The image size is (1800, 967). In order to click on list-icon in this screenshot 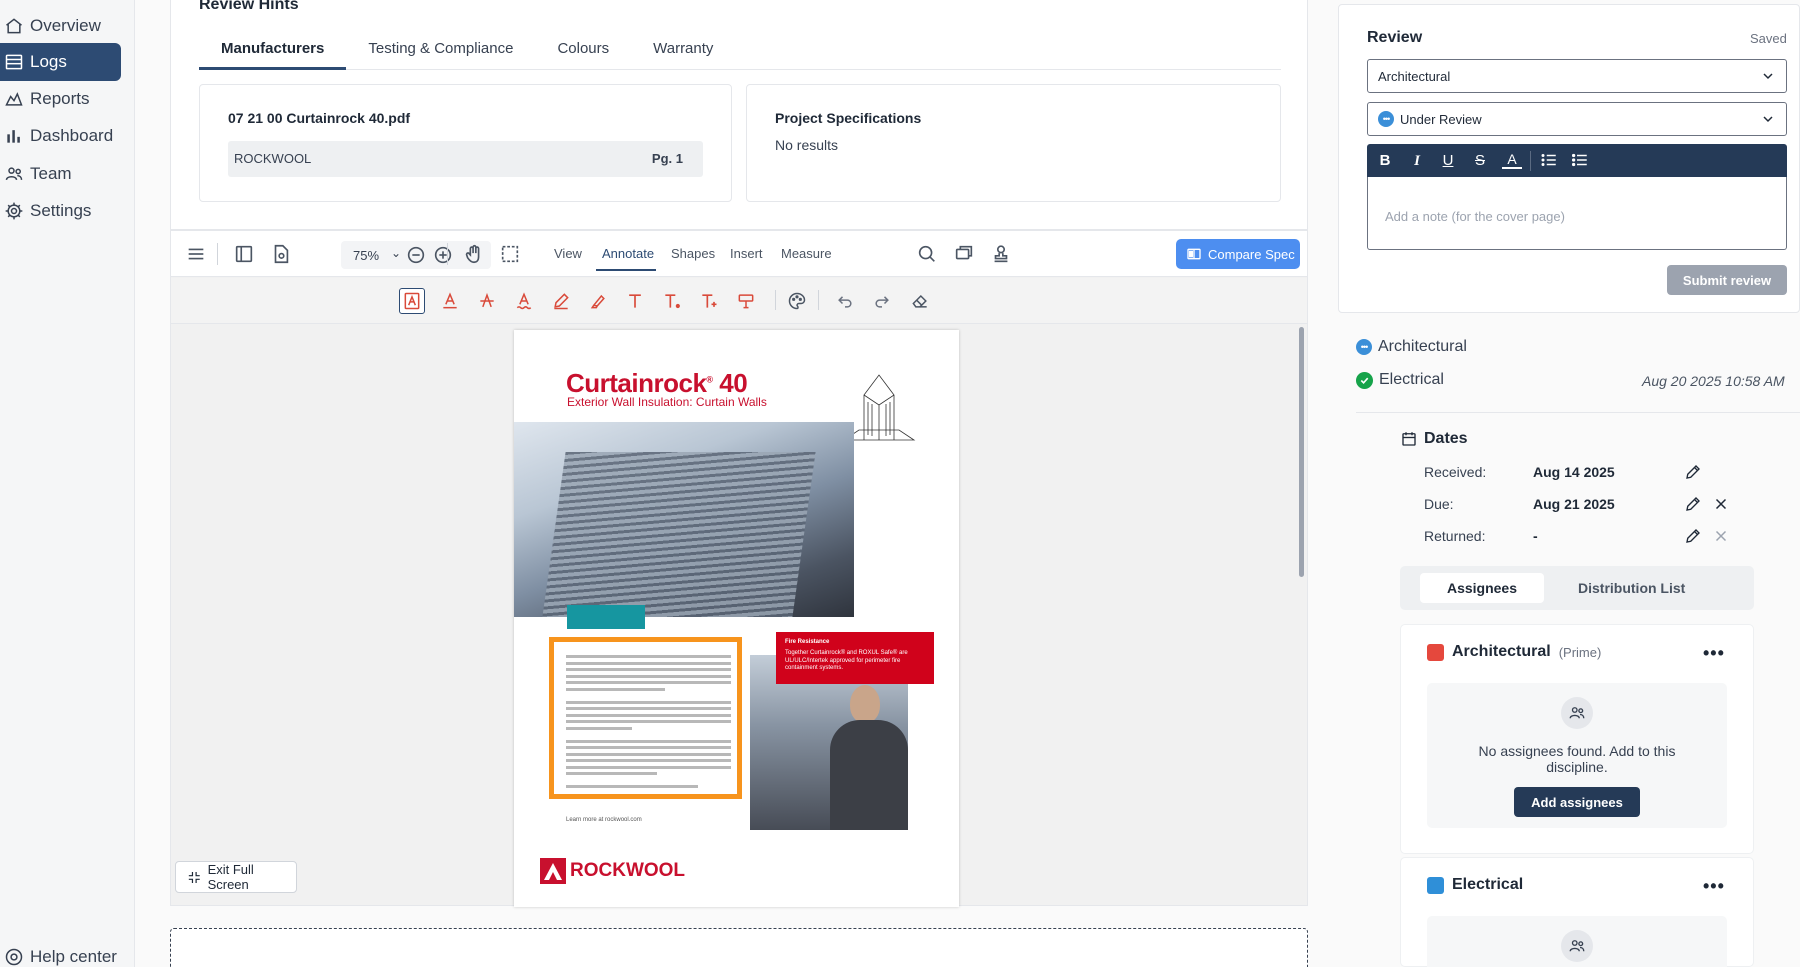, I will do `click(14, 62)`.